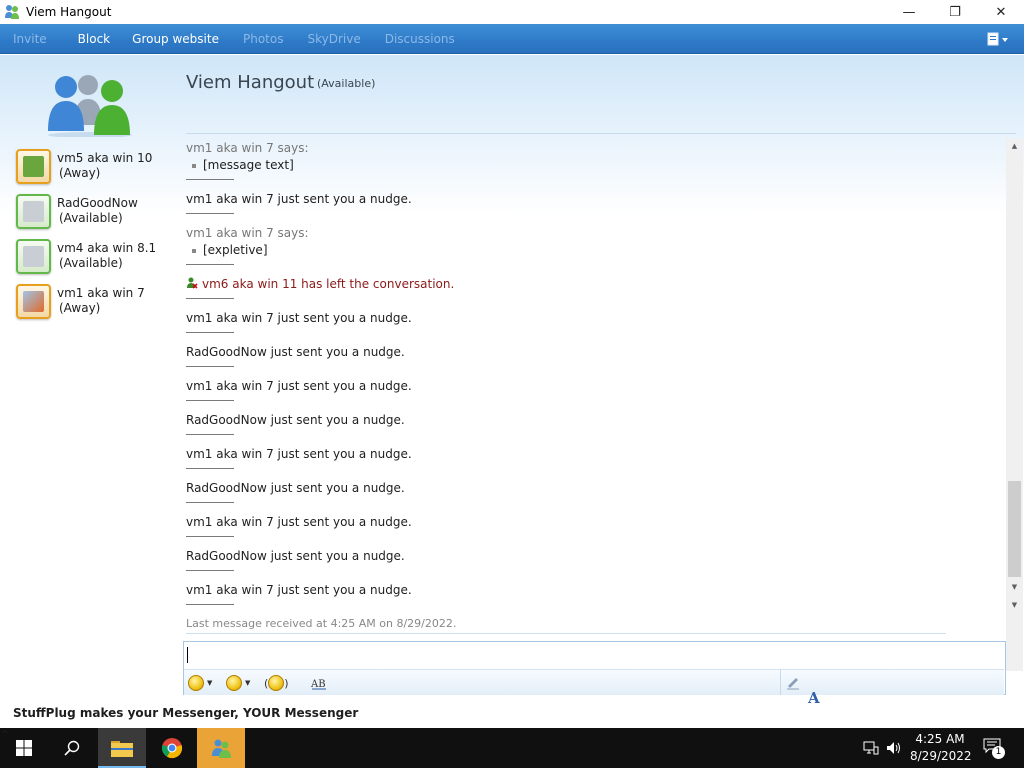 Image resolution: width=1024 pixels, height=768 pixels. I want to click on menu-photos: Photos, so click(263, 39).